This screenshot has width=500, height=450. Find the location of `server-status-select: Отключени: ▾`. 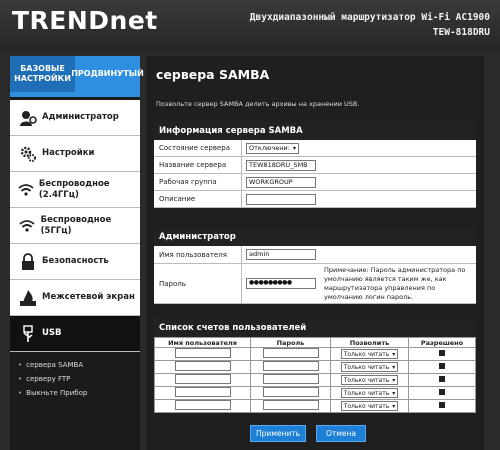

server-status-select: Отключени: ▾ is located at coordinates (272, 148).